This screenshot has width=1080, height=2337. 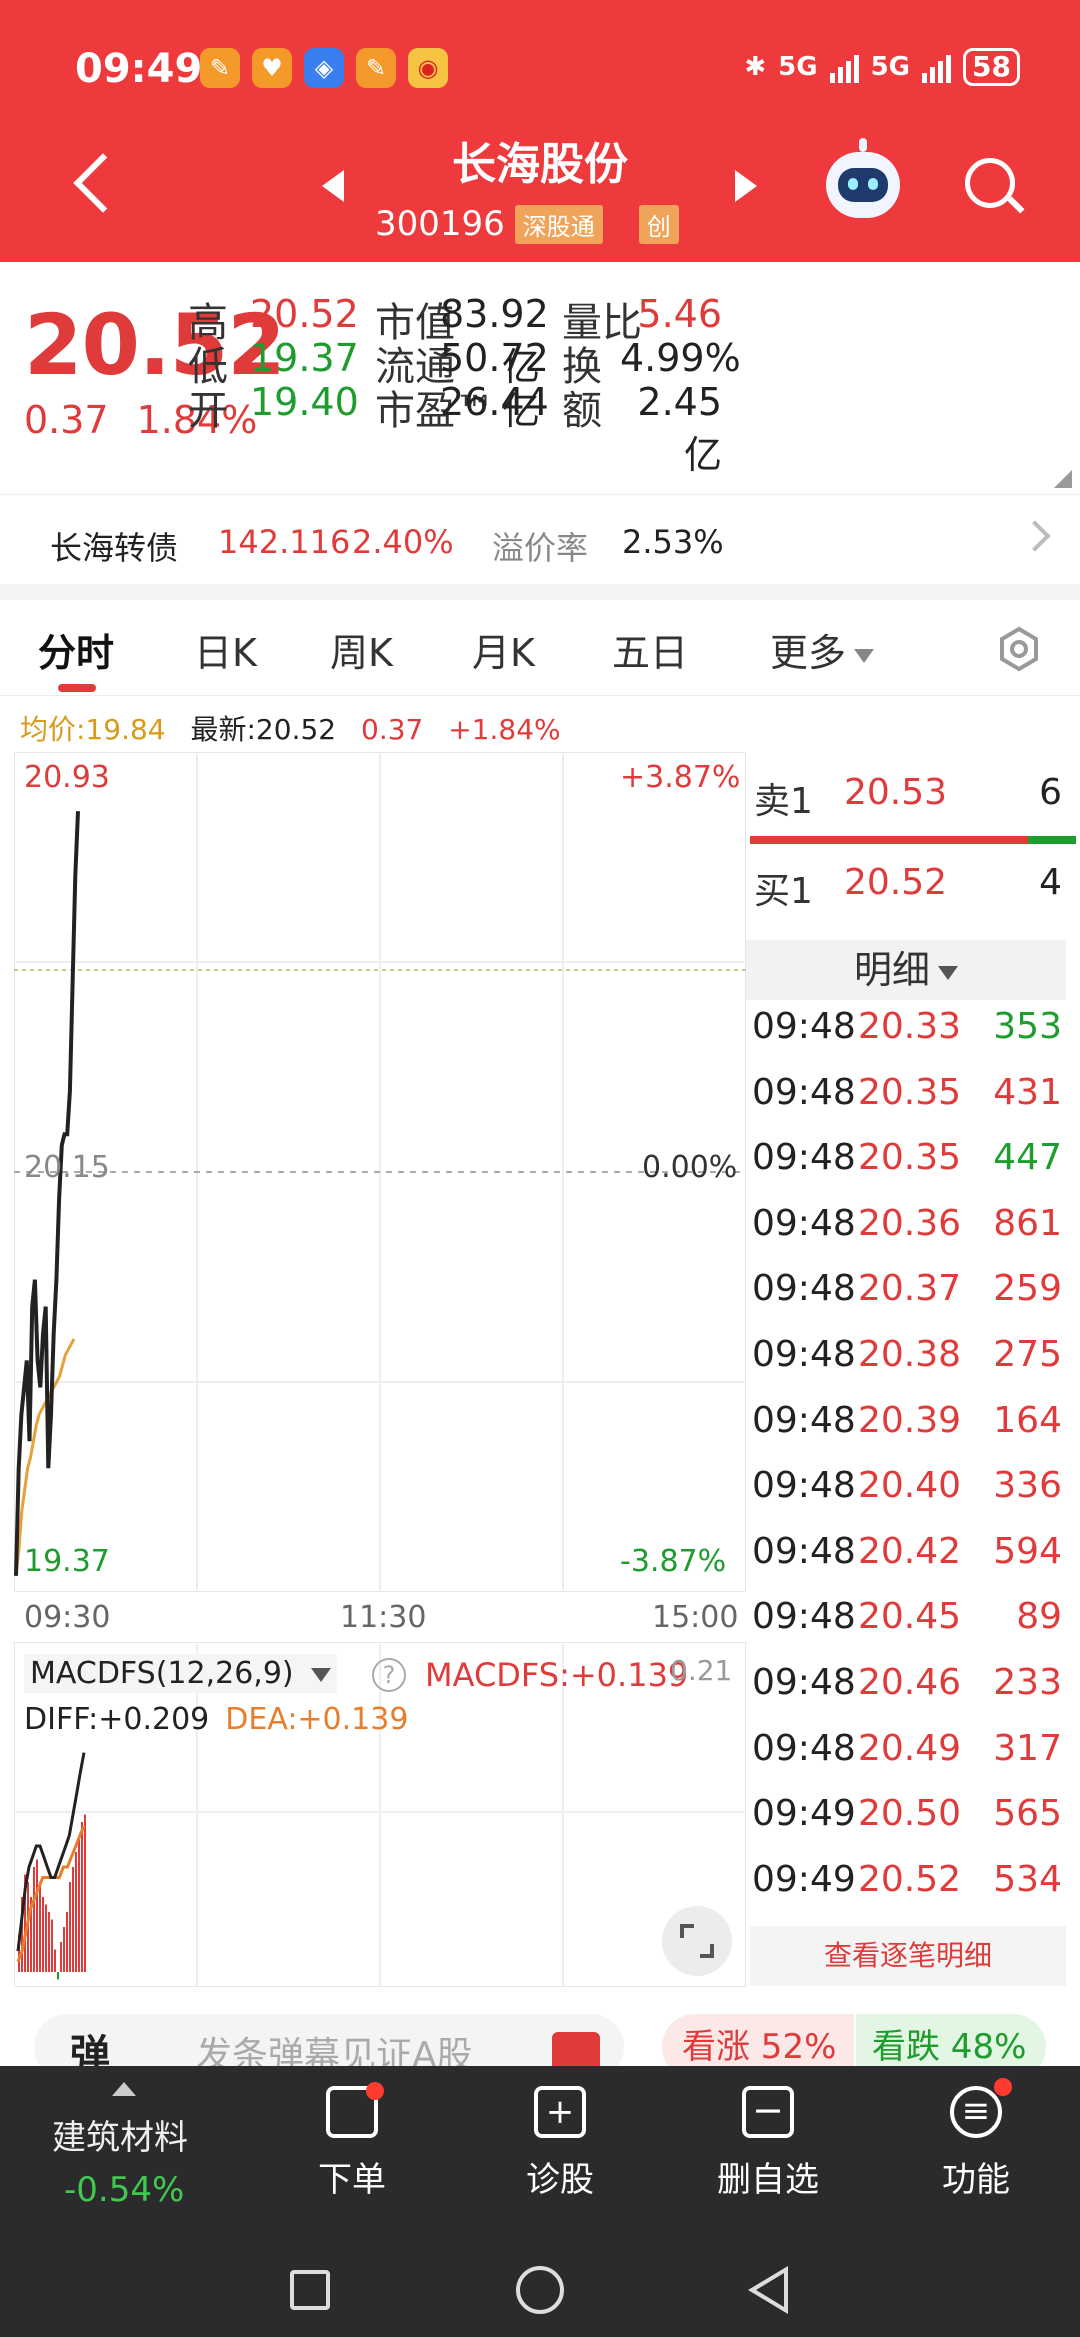 What do you see at coordinates (560, 2112) in the screenshot?
I see `diagnose-plus-icon: +` at bounding box center [560, 2112].